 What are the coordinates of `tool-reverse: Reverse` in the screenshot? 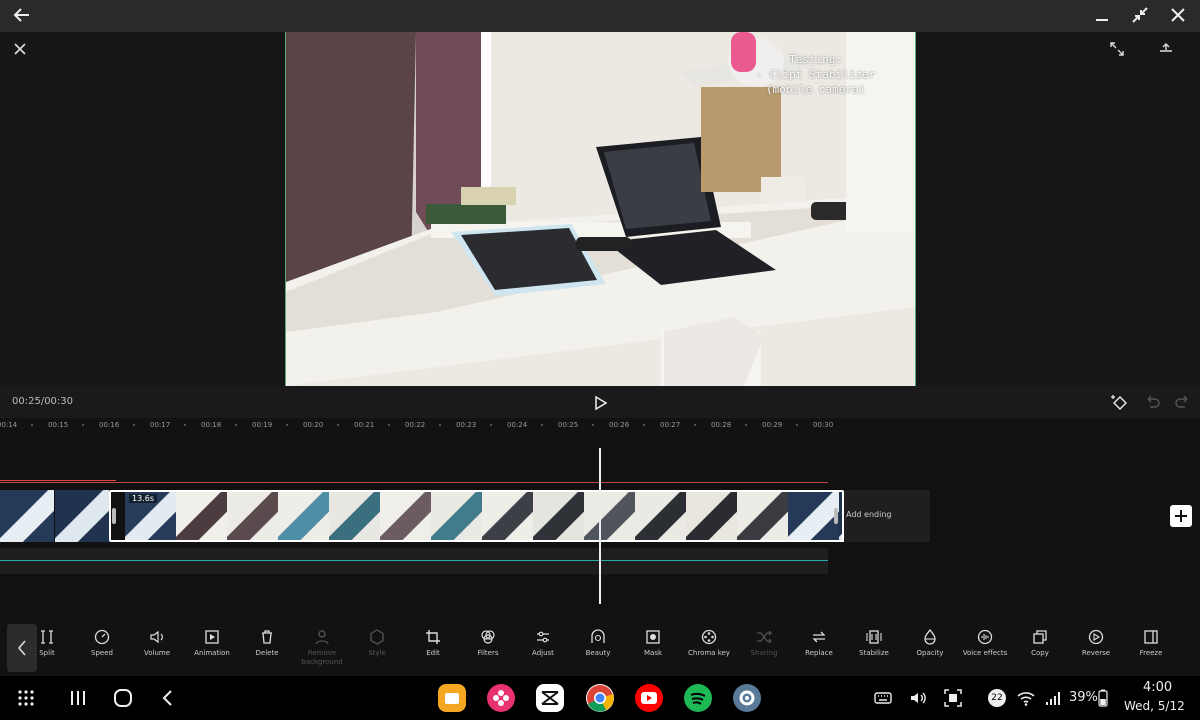 It's located at (1096, 643).